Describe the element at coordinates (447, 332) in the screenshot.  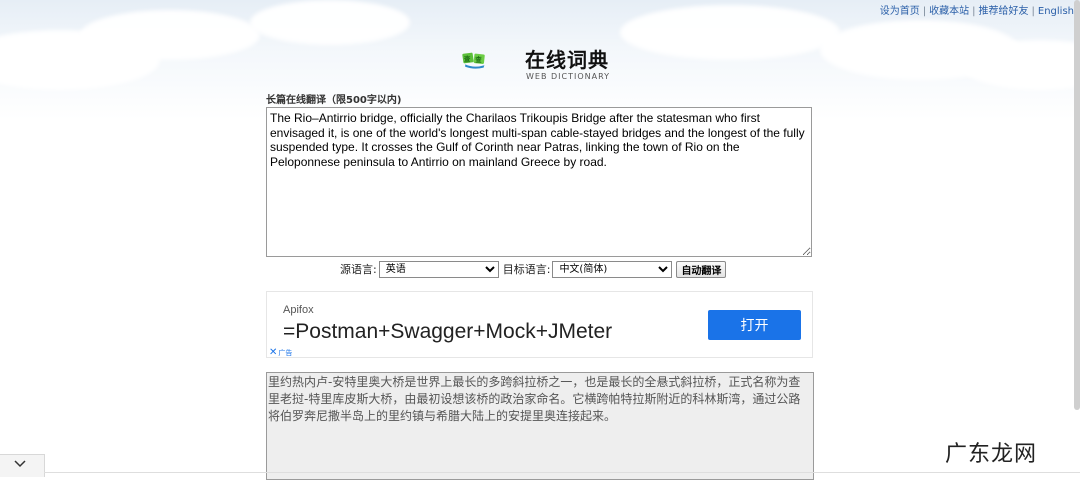
I see `ad-title: =Postman+Swagger+Mock+JMeter` at that location.